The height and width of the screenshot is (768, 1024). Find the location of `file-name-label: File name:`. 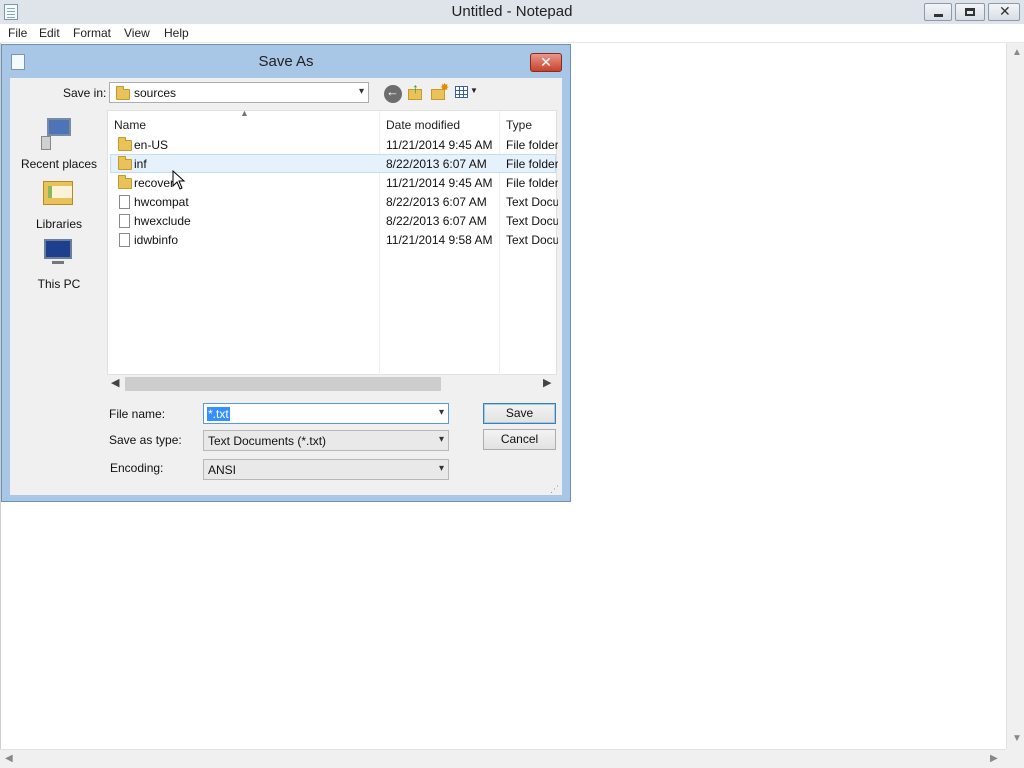

file-name-label: File name: is located at coordinates (137, 414).